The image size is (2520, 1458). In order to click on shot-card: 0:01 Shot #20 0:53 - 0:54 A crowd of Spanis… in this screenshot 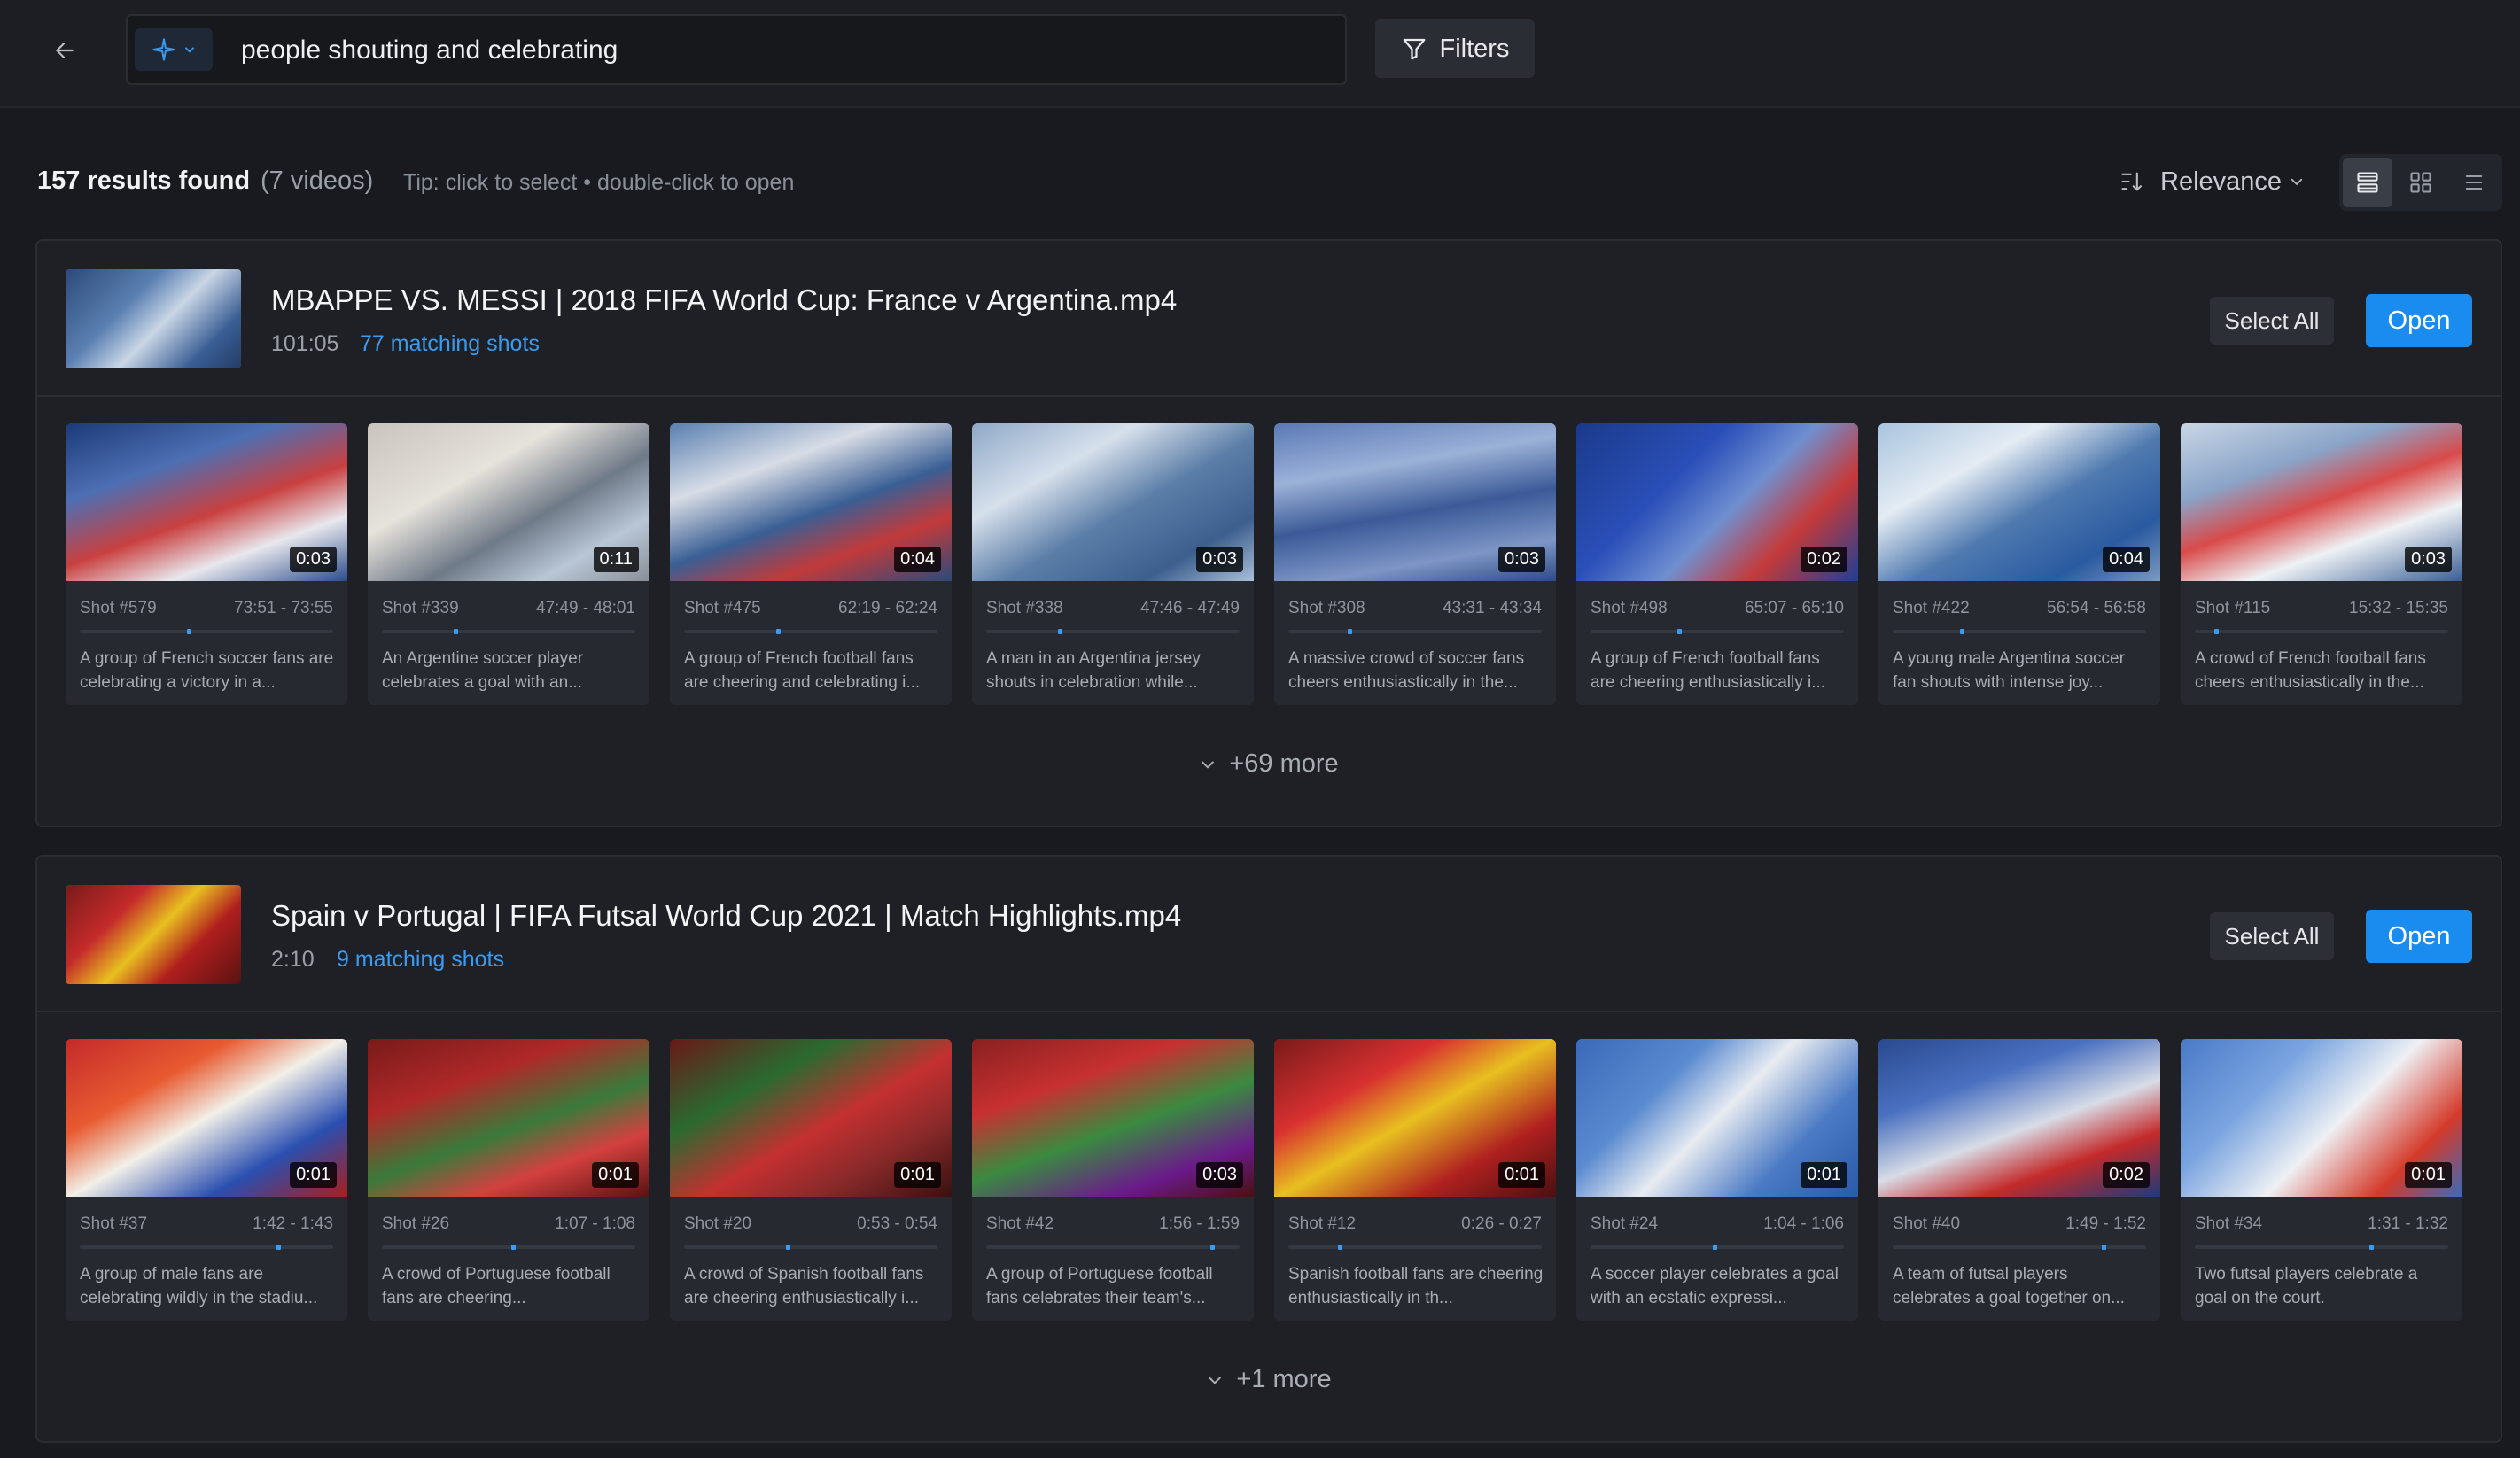, I will do `click(811, 1180)`.